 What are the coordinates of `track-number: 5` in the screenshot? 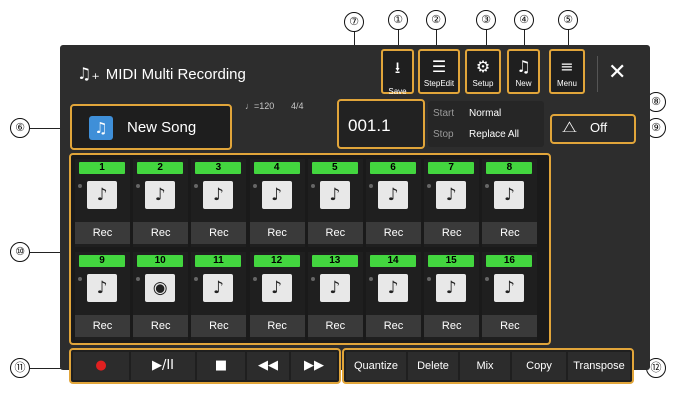 It's located at (334, 168).